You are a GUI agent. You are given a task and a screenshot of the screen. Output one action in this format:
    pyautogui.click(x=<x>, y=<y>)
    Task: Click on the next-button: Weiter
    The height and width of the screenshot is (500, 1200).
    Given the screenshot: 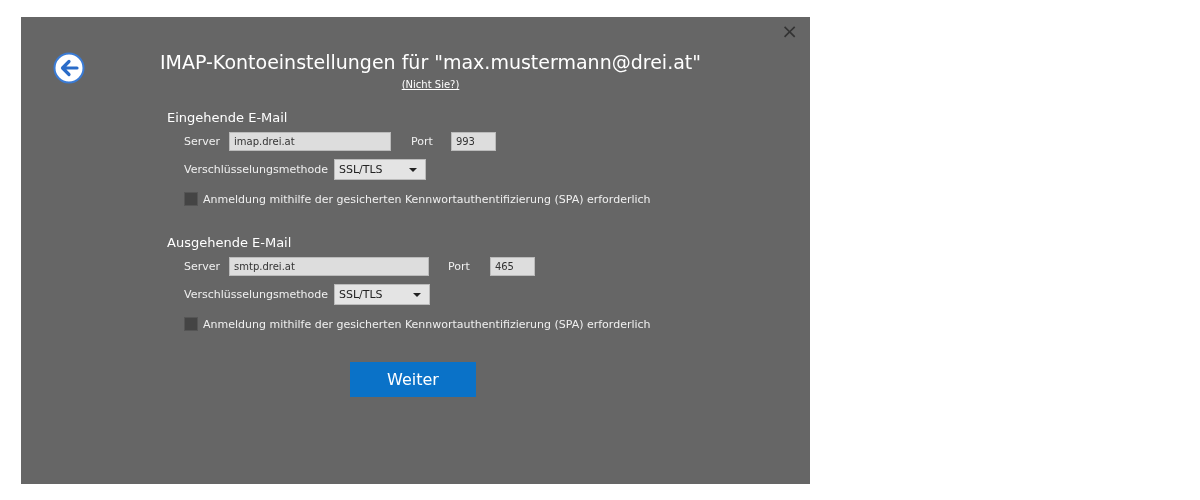 What is the action you would take?
    pyautogui.click(x=413, y=379)
    